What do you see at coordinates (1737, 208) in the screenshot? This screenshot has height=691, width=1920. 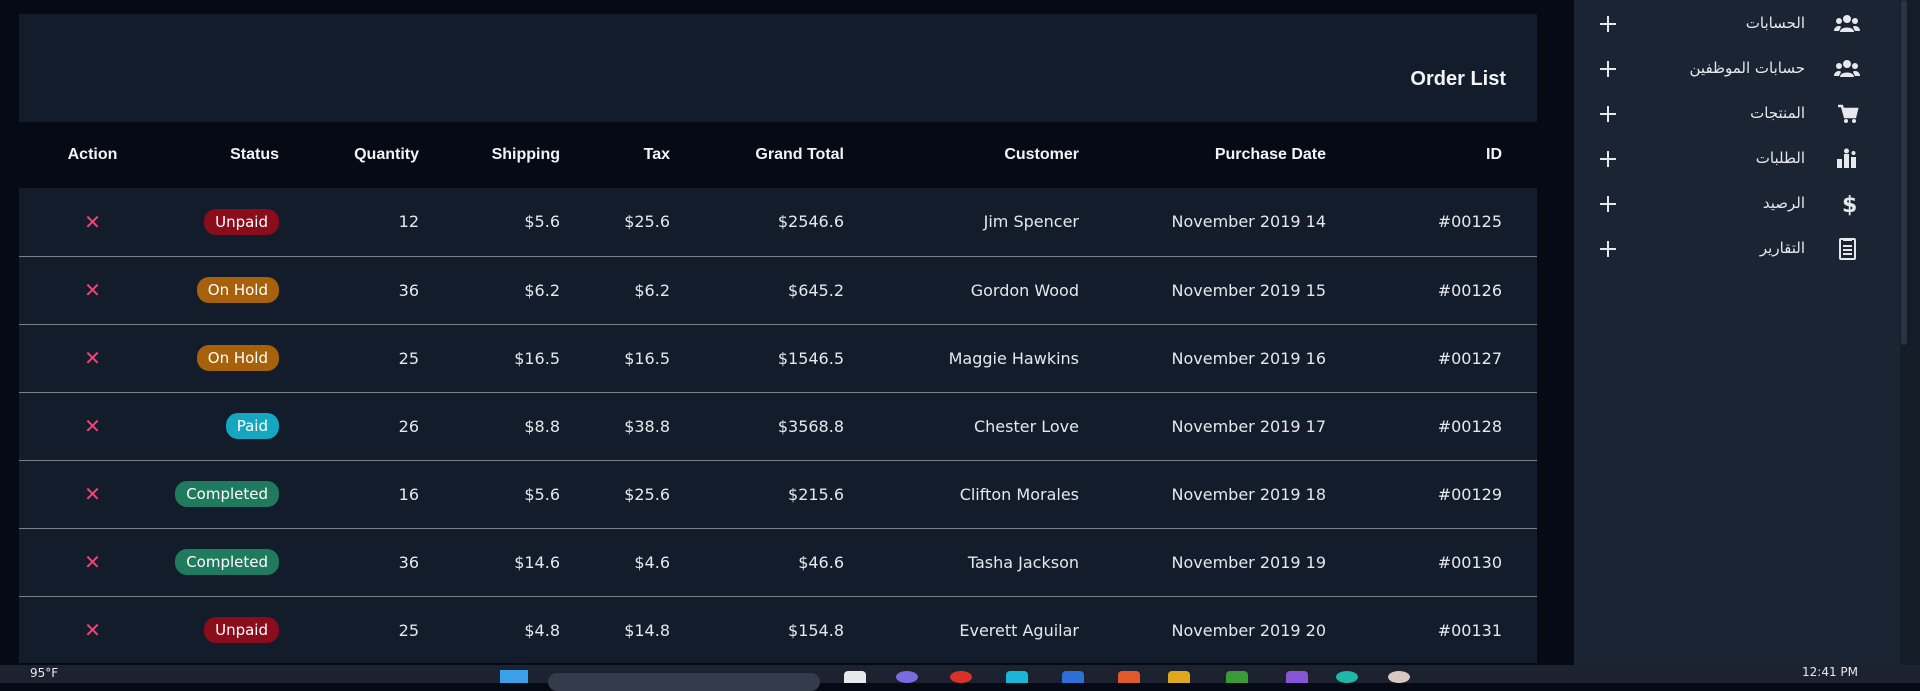 I see `sidebar-item-balance: الرصيد $` at bounding box center [1737, 208].